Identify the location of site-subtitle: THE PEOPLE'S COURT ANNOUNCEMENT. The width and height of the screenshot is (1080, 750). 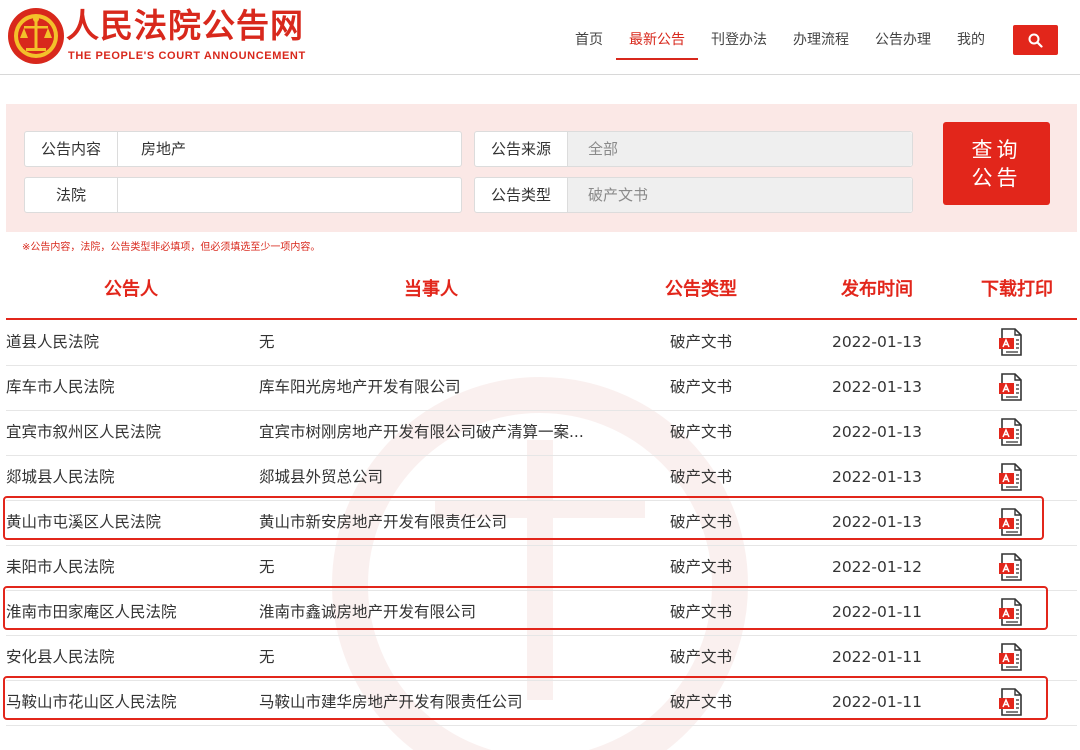
(187, 56).